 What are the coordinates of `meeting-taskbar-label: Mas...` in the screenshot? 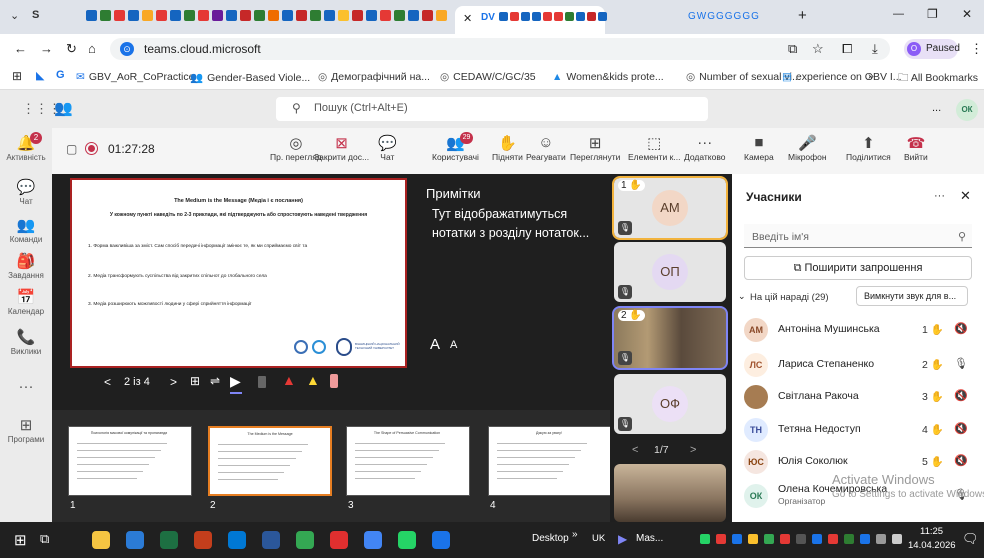 It's located at (649, 538).